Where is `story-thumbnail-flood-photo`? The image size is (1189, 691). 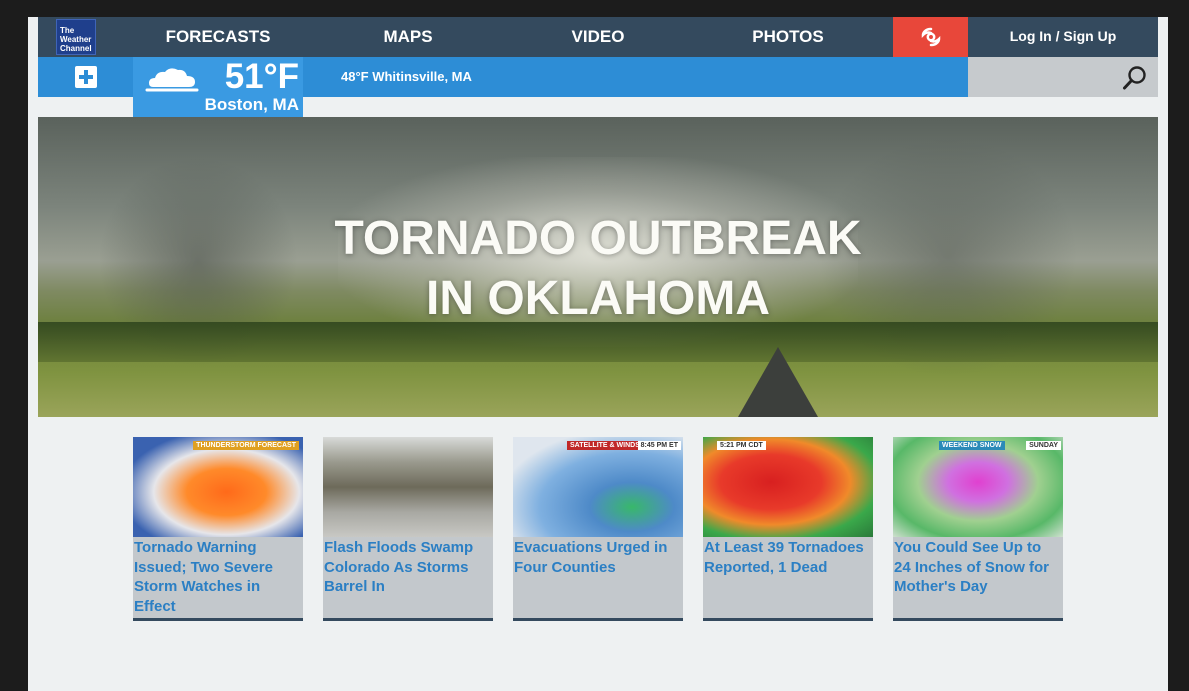 story-thumbnail-flood-photo is located at coordinates (408, 487).